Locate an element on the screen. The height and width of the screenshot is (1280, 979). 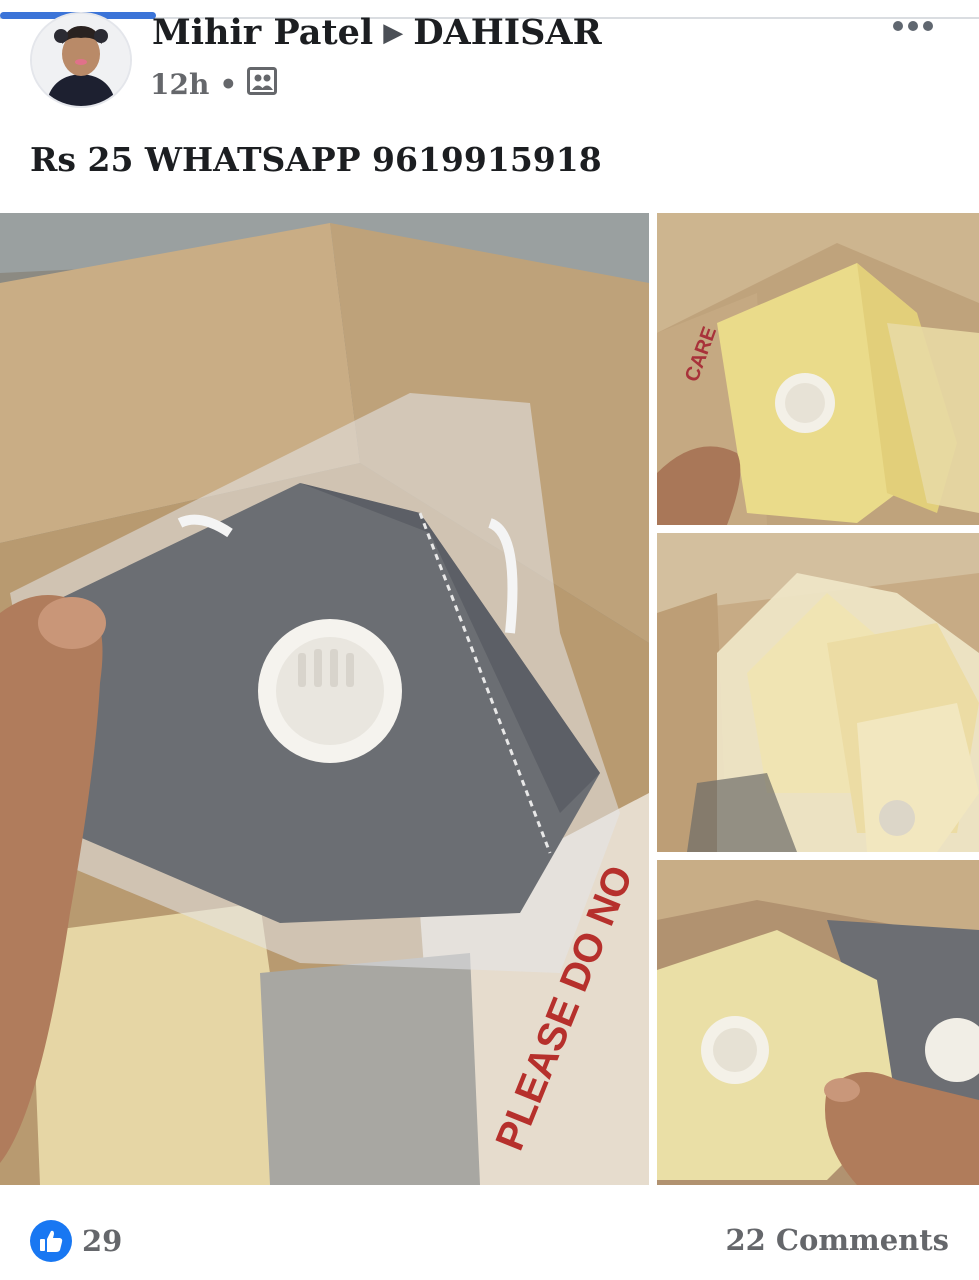
like-count: 29 is located at coordinates (102, 1241).